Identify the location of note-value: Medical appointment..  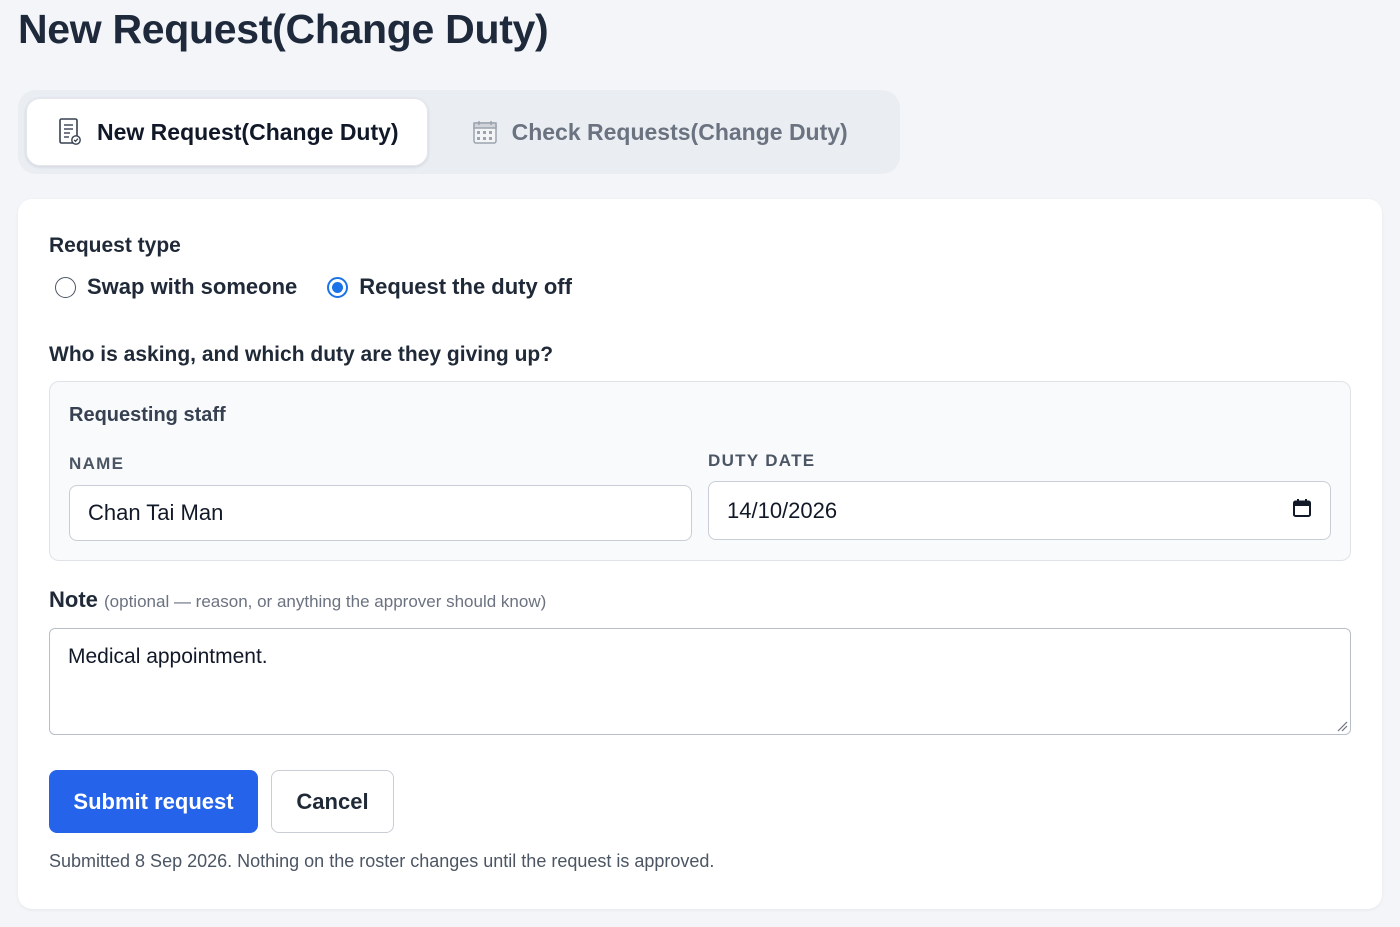
(168, 656).